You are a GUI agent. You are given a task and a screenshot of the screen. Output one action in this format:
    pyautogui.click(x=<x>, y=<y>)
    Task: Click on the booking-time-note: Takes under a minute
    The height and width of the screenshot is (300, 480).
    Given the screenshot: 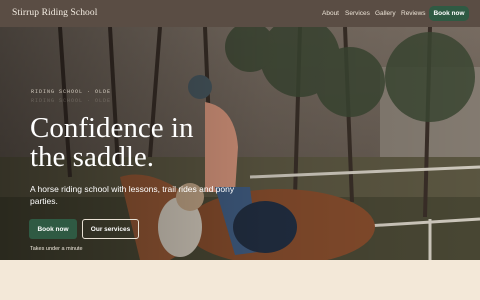 What is the action you would take?
    pyautogui.click(x=56, y=249)
    